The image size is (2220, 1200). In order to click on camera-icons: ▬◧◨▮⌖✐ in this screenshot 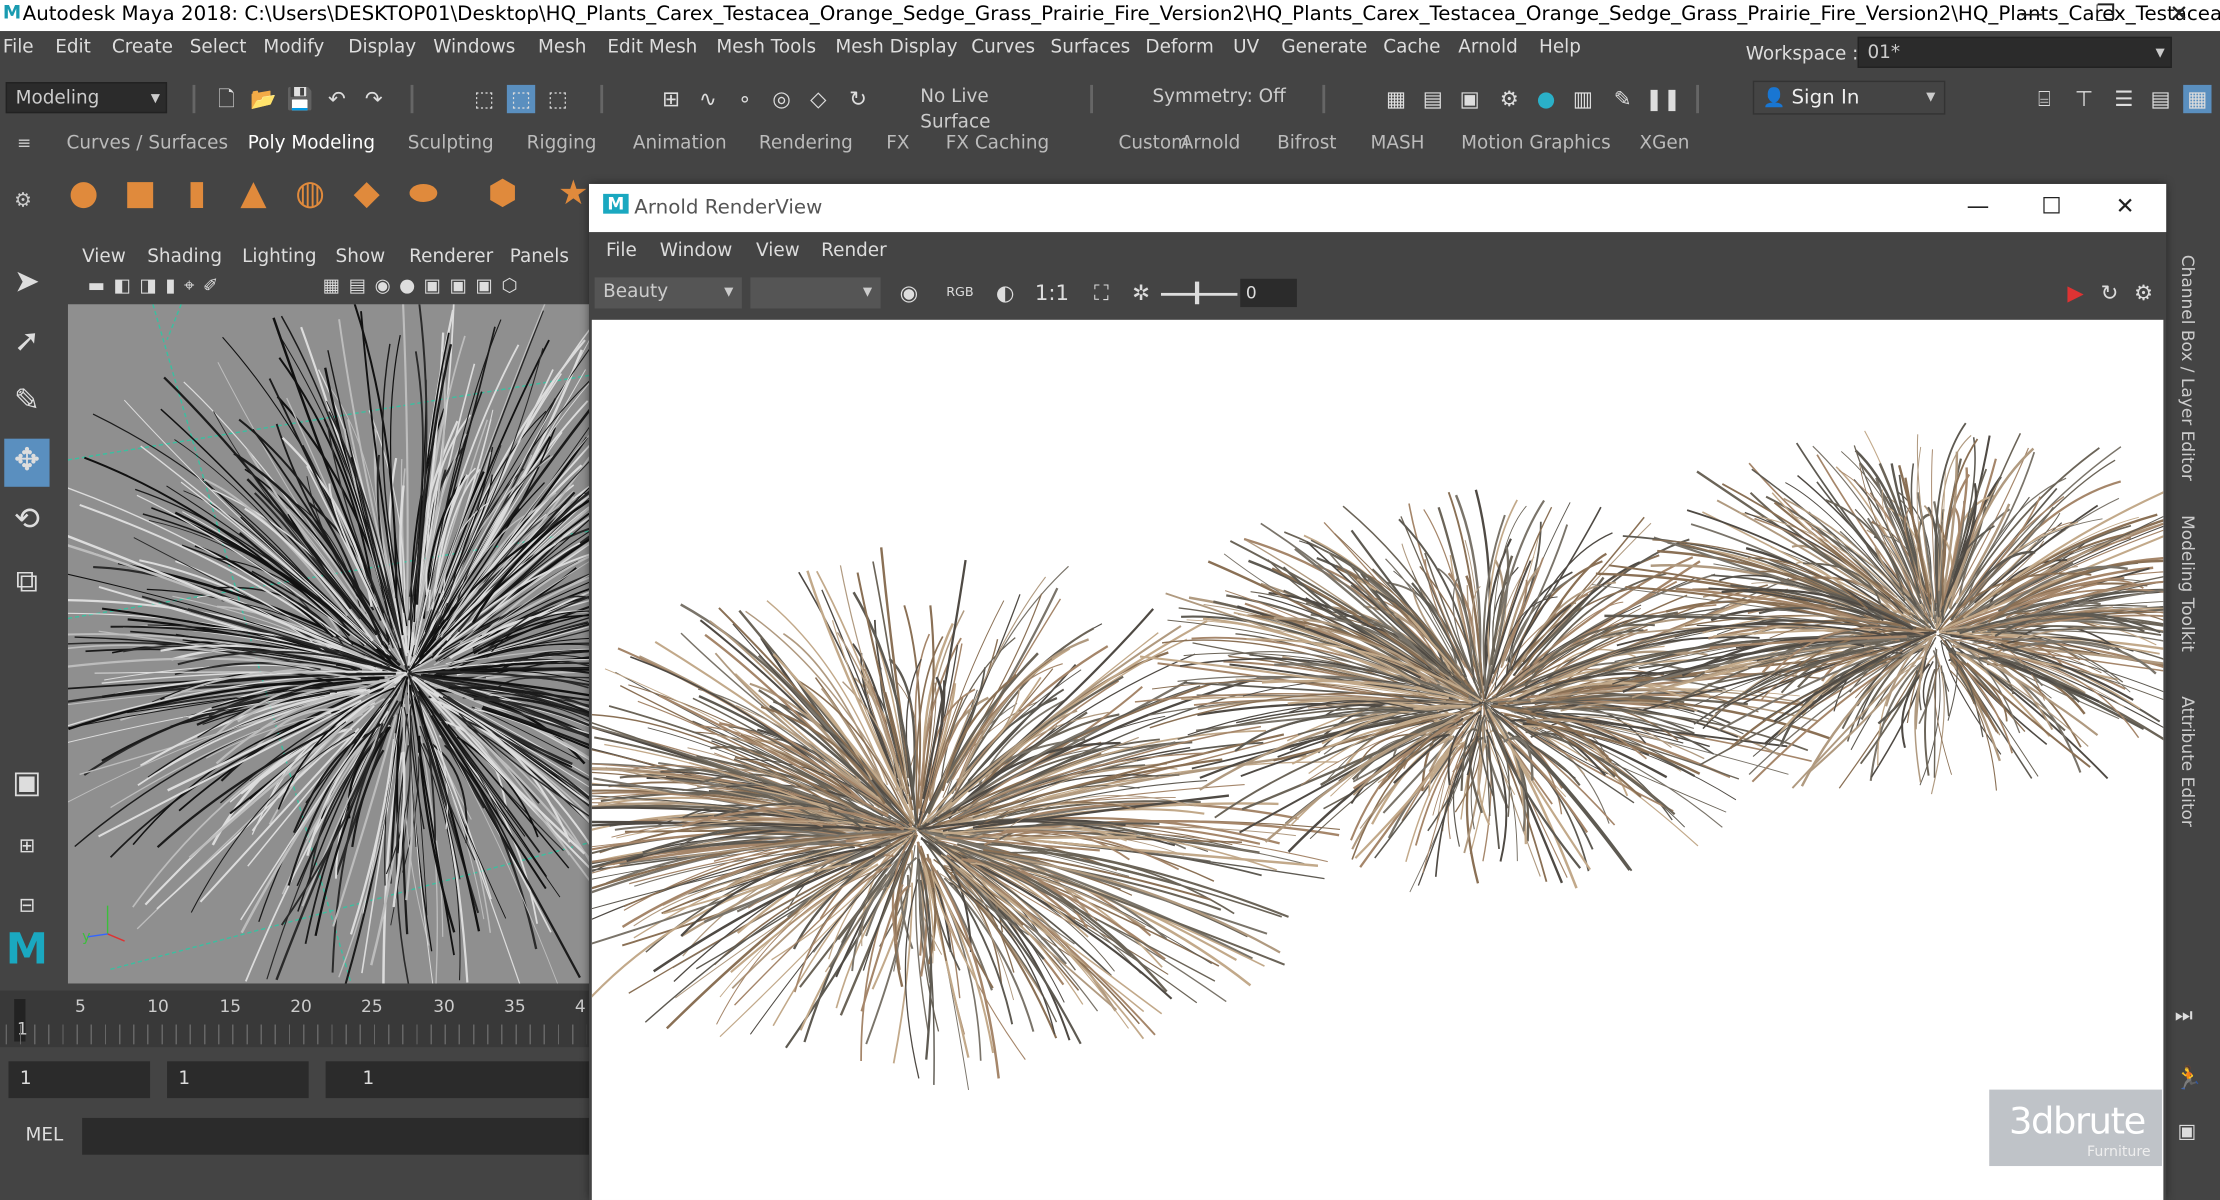, I will do `click(157, 286)`.